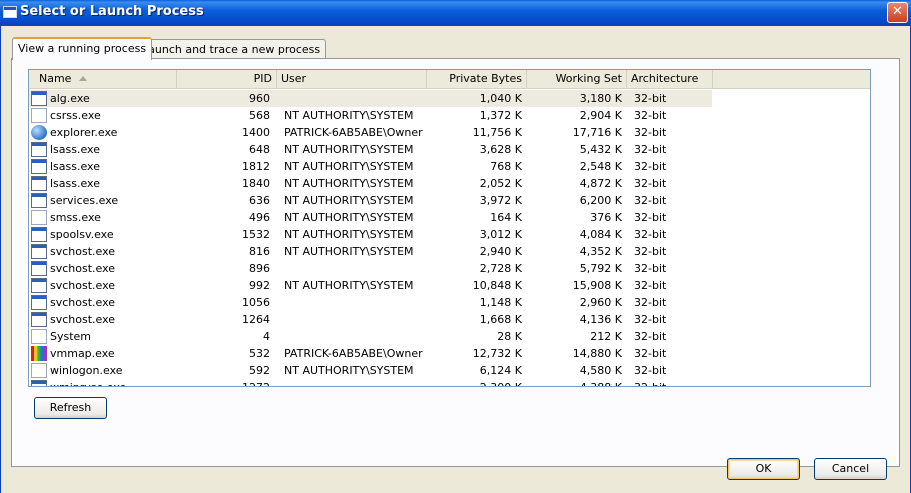 Image resolution: width=911 pixels, height=493 pixels. What do you see at coordinates (75, 115) in the screenshot?
I see `cell-name: csrss.exe` at bounding box center [75, 115].